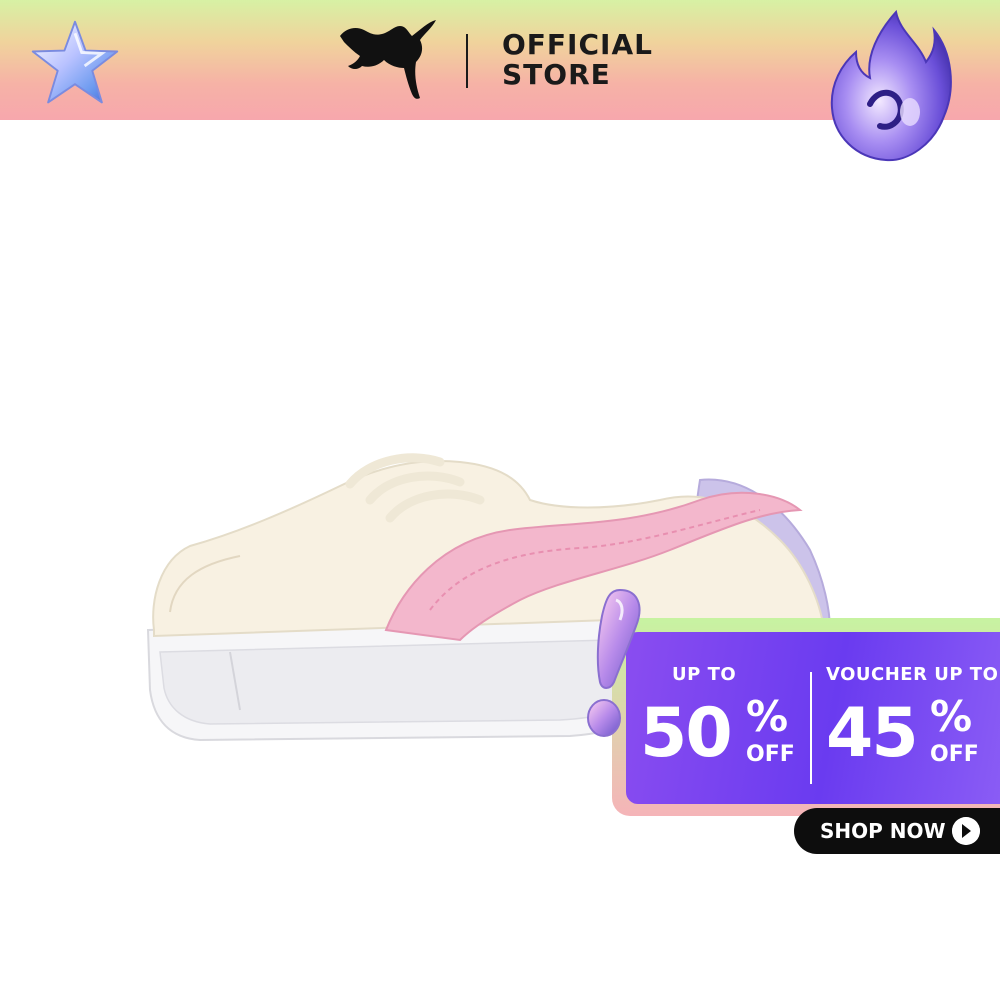 The height and width of the screenshot is (1000, 1000). Describe the element at coordinates (467, 61) in the screenshot. I see `header-divider` at that location.